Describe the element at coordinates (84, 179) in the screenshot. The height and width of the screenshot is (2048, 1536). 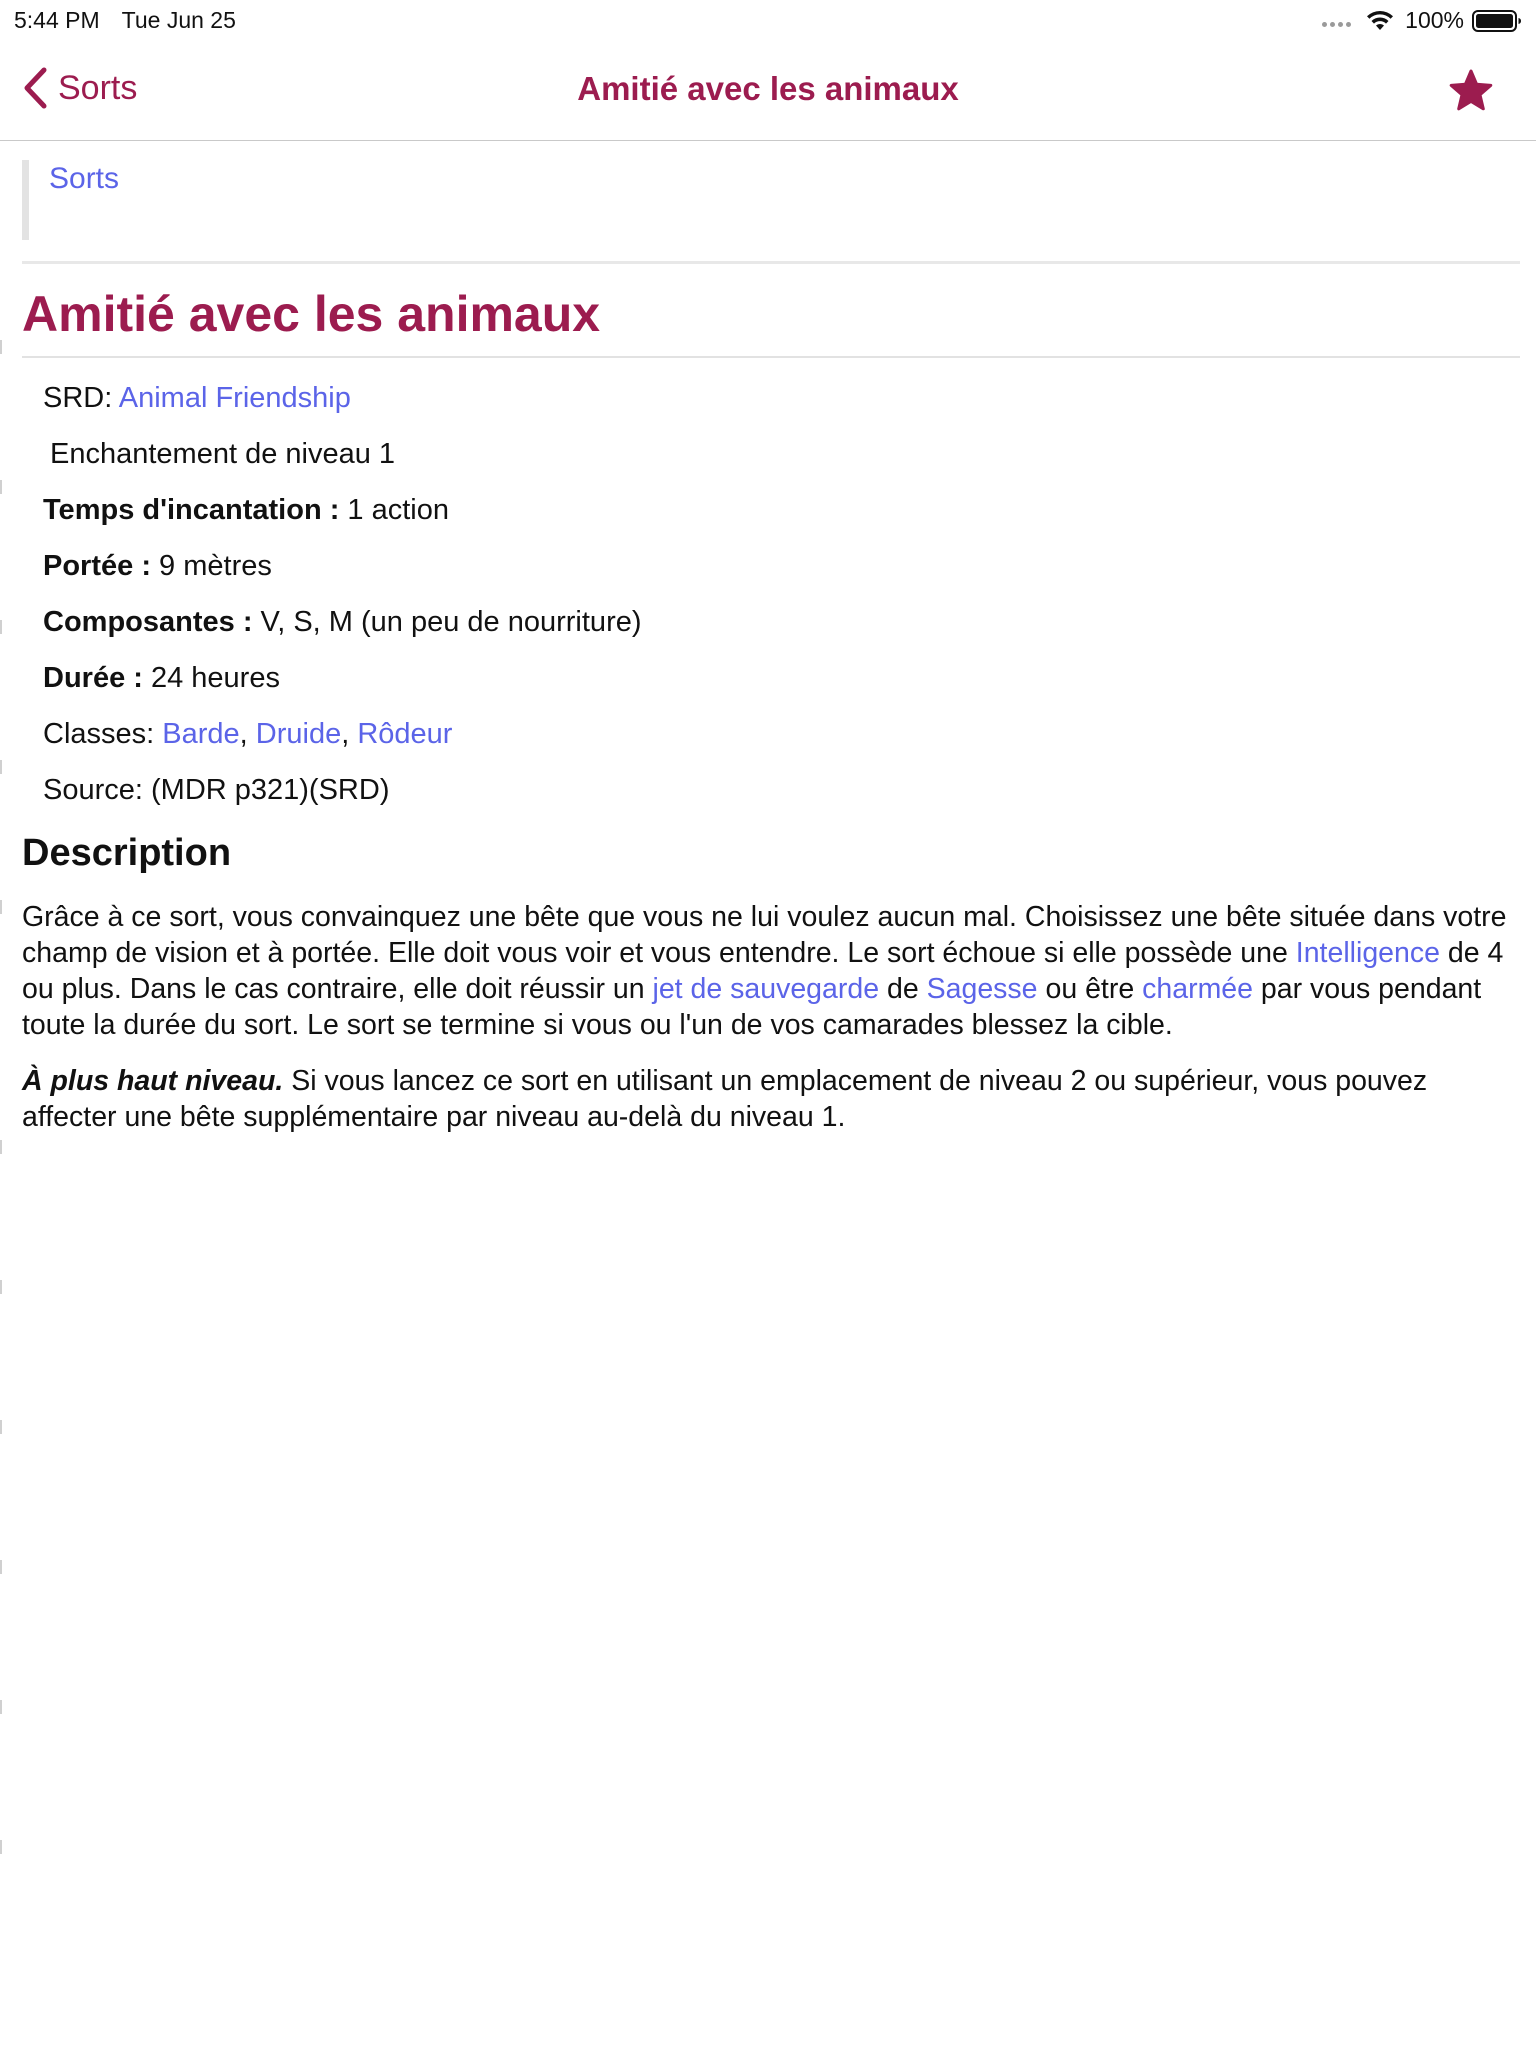
I see `breadcrumb-link-sorts: Sorts` at that location.